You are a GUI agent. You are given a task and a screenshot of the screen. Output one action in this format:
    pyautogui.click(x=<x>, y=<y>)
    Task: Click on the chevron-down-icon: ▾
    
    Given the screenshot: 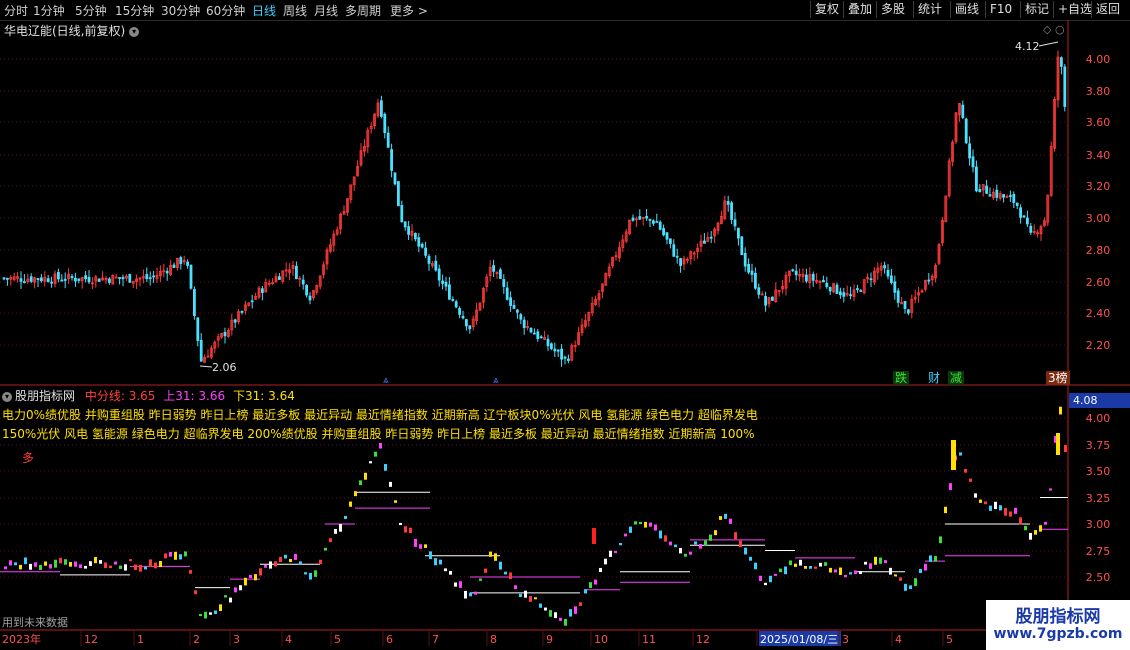 What is the action you would take?
    pyautogui.click(x=7, y=396)
    